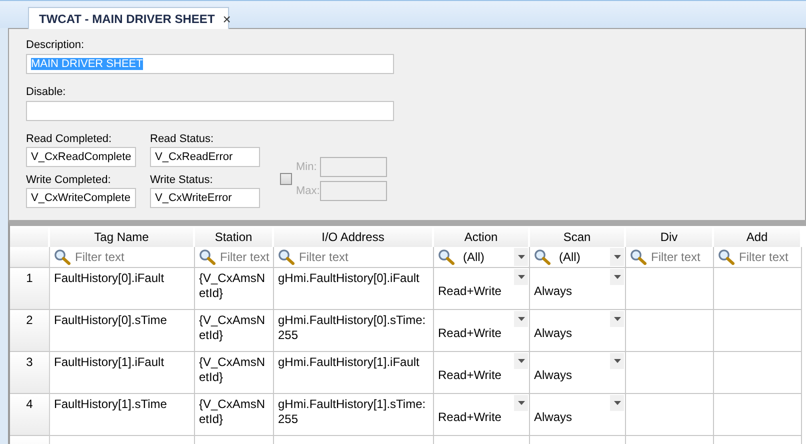 The height and width of the screenshot is (444, 806). What do you see at coordinates (30, 415) in the screenshot?
I see `row-number: 4` at bounding box center [30, 415].